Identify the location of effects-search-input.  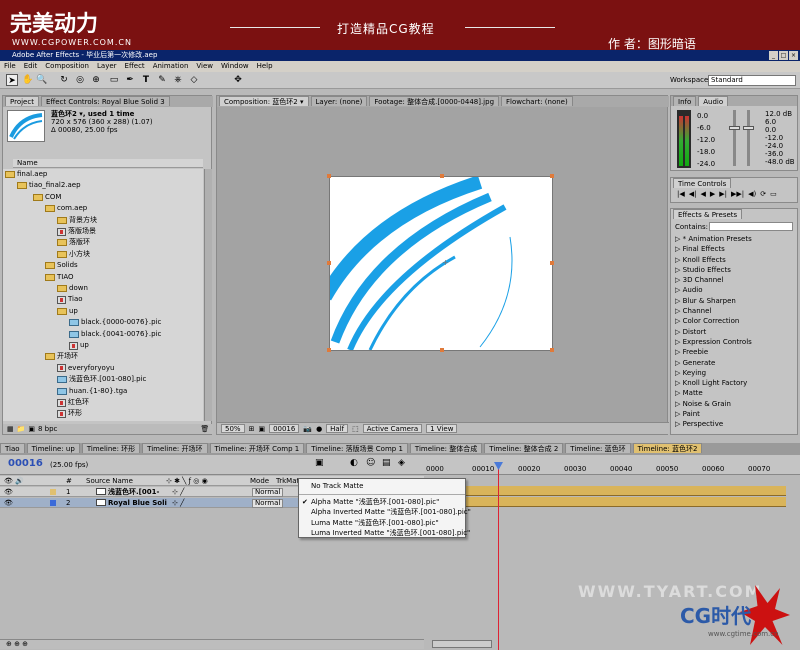
(751, 226).